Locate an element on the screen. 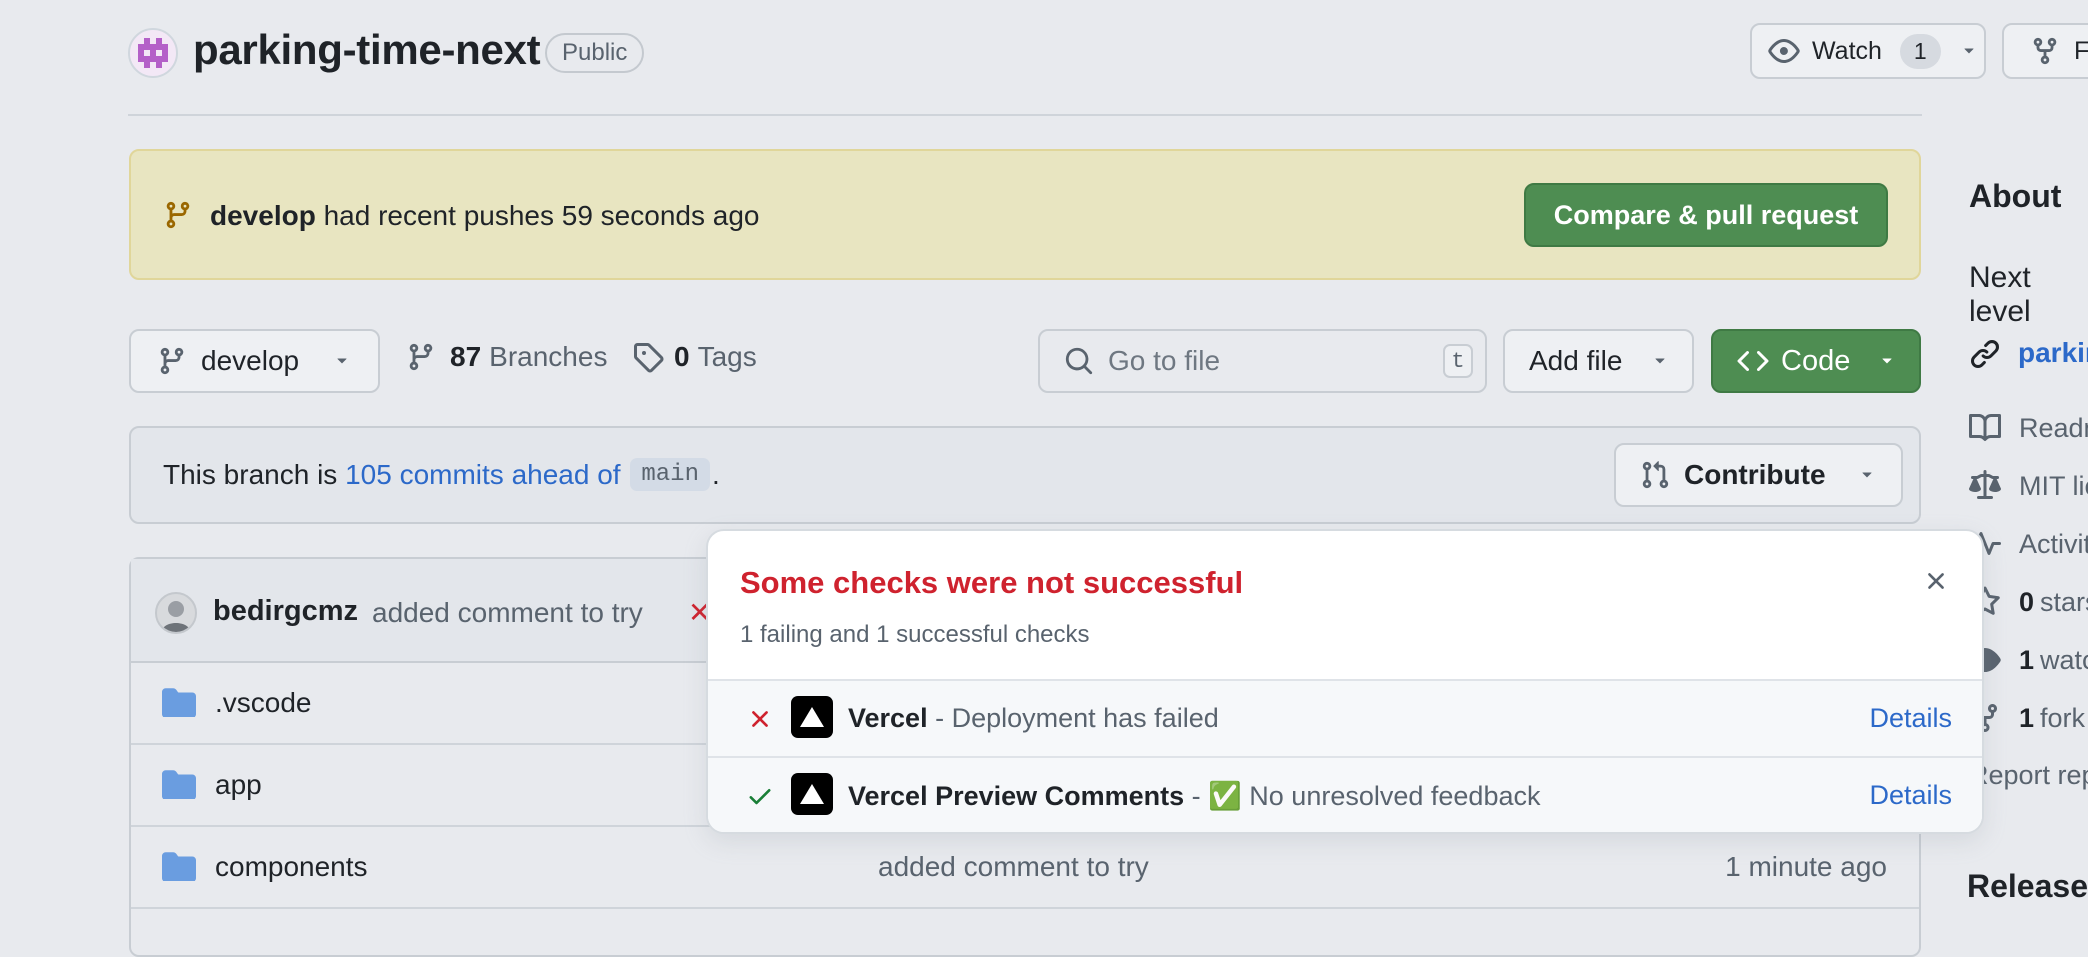 The image size is (2088, 957). code-button: Code is located at coordinates (1816, 361).